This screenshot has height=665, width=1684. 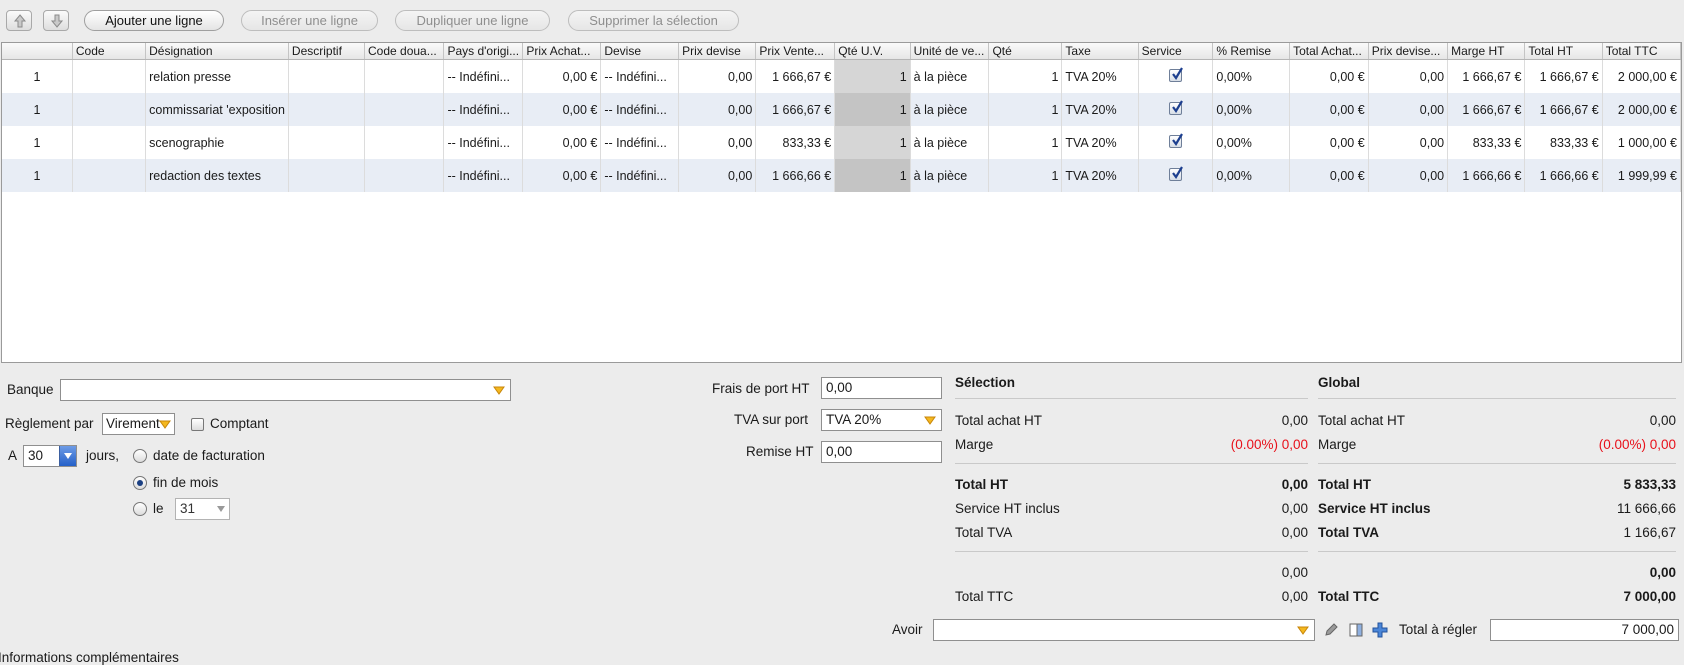 What do you see at coordinates (1025, 51) in the screenshot?
I see `column-header-qte: Qté` at bounding box center [1025, 51].